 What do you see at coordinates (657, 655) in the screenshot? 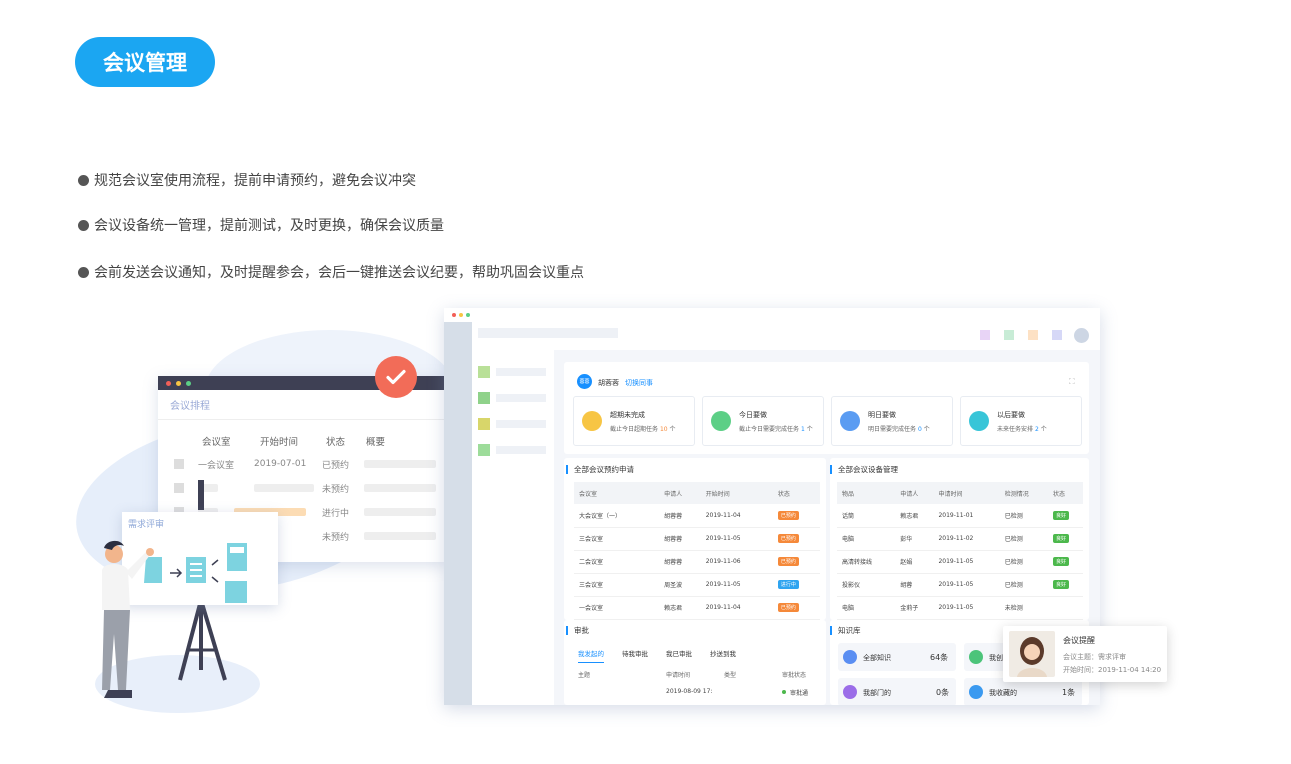
I see `approval-tabs: 我发起的 待我审批 我已审批 抄送到我` at bounding box center [657, 655].